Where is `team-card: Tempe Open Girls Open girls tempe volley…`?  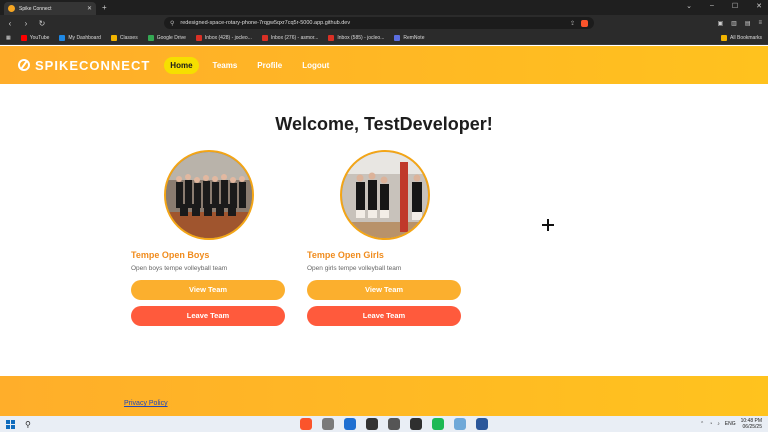
team-card: Tempe Open Girls Open girls tempe volley… is located at coordinates (385, 238).